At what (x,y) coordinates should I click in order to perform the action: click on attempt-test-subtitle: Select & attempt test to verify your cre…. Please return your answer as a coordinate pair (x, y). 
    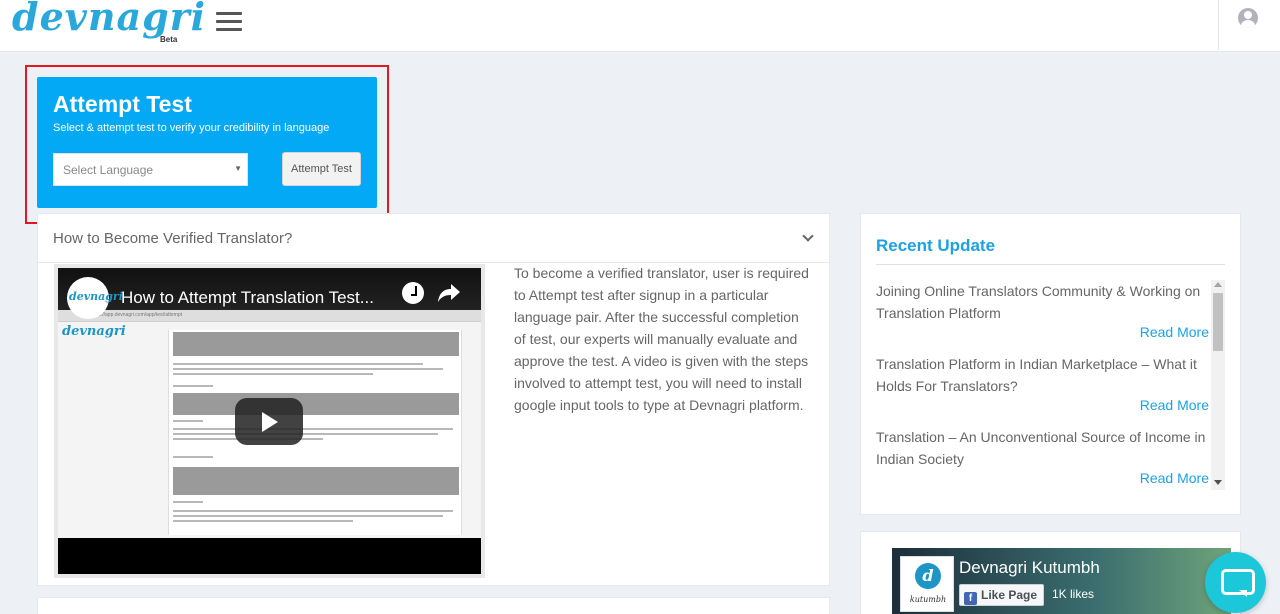
    Looking at the image, I should click on (191, 128).